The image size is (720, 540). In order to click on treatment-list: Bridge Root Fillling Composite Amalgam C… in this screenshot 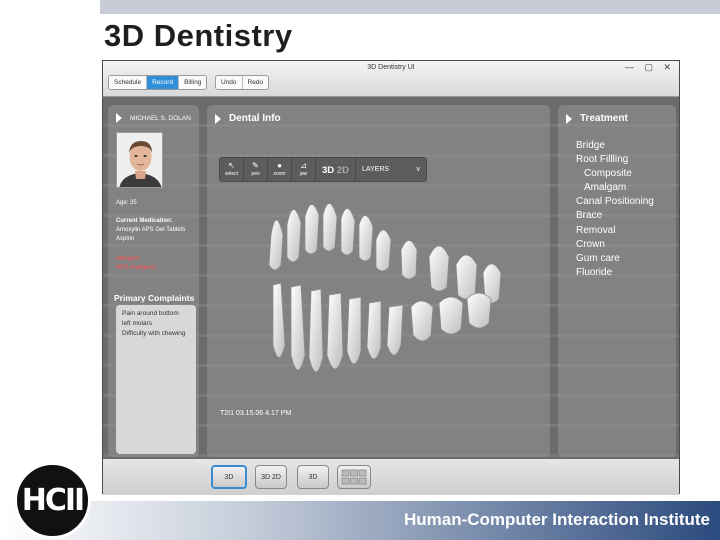, I will do `click(615, 209)`.